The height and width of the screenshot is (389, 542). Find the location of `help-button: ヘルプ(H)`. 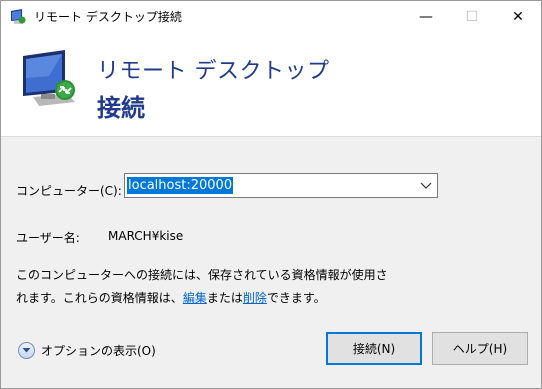

help-button: ヘルプ(H) is located at coordinates (480, 348).